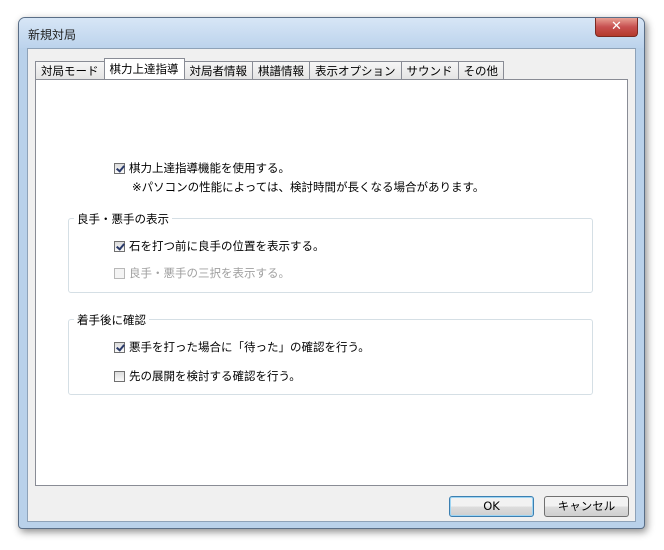 The width and height of the screenshot is (664, 550). Describe the element at coordinates (331, 33) in the screenshot. I see `title-bar: 新規対局 ✕` at that location.